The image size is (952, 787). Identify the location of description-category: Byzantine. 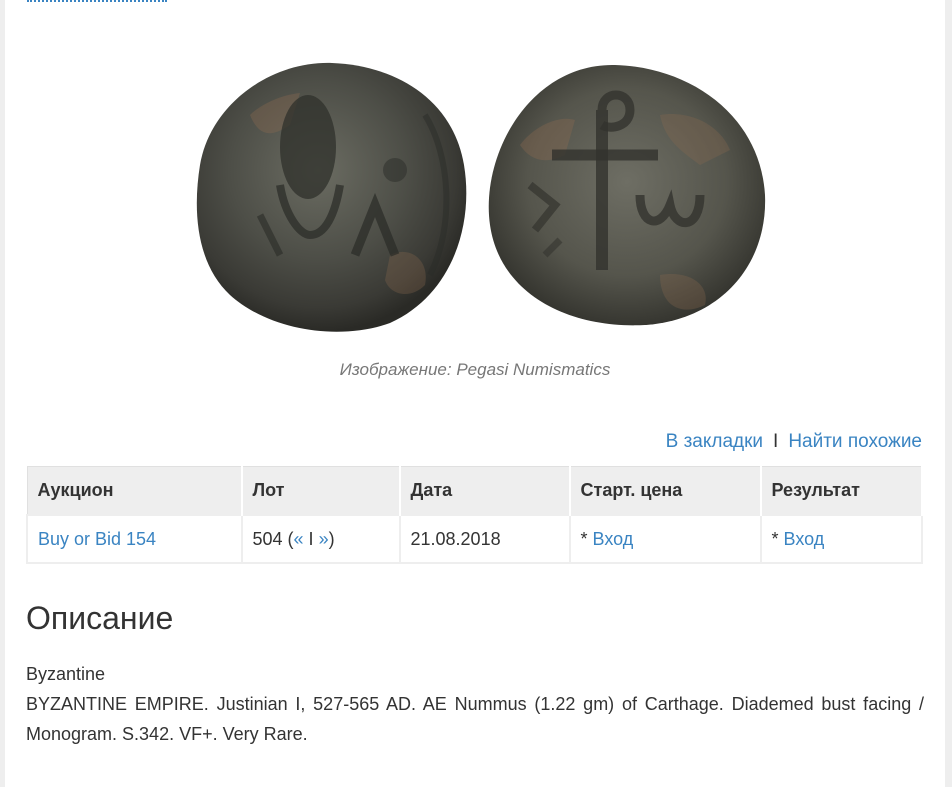
(66, 674).